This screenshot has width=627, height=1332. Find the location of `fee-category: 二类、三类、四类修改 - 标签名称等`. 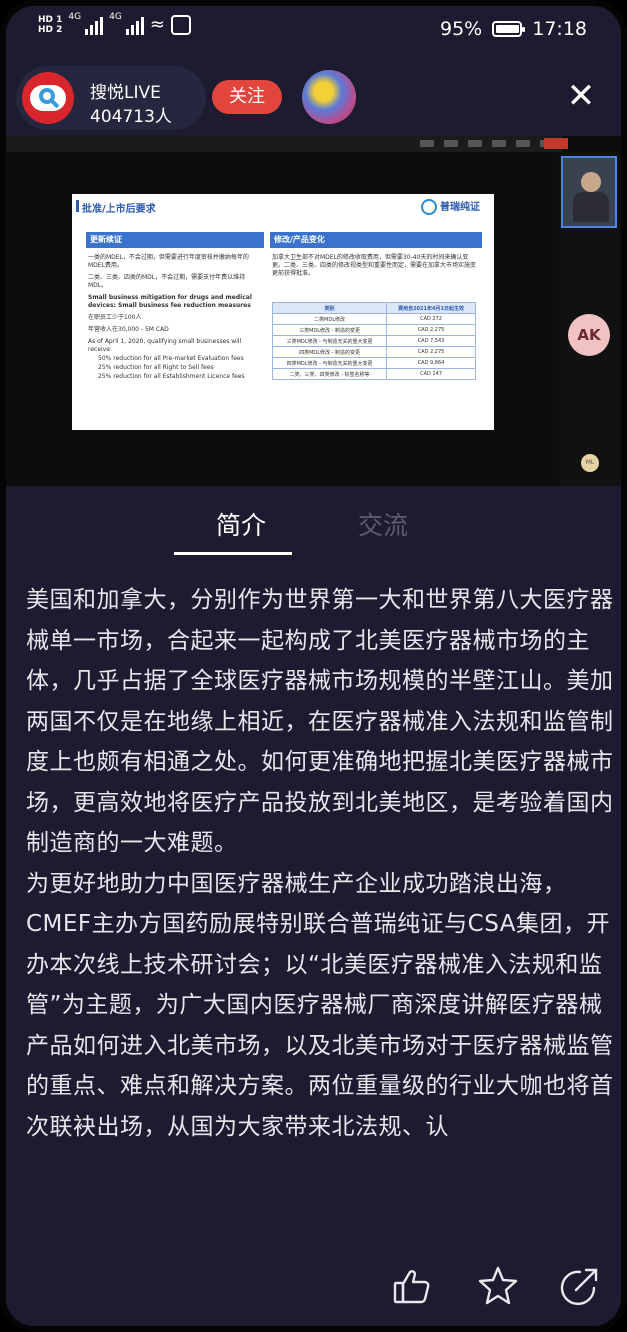

fee-category: 二类、三类、四类修改 - 标签名称等 is located at coordinates (329, 374).